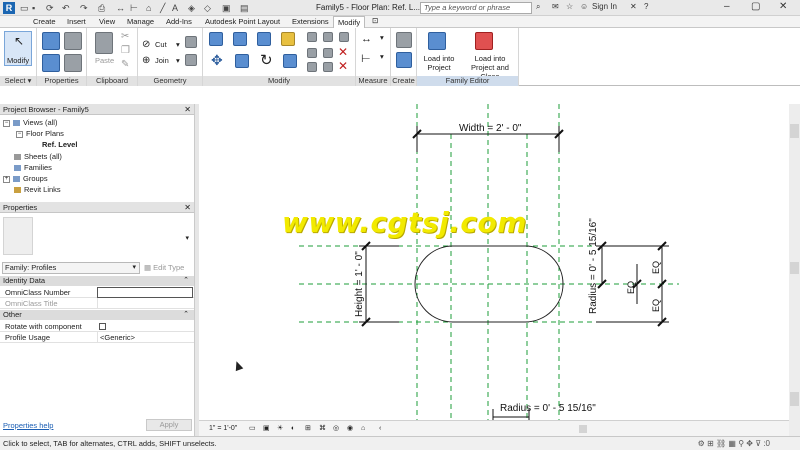 This screenshot has height=450, width=800. Describe the element at coordinates (404, 40) in the screenshot. I see `create-group-icon` at that location.